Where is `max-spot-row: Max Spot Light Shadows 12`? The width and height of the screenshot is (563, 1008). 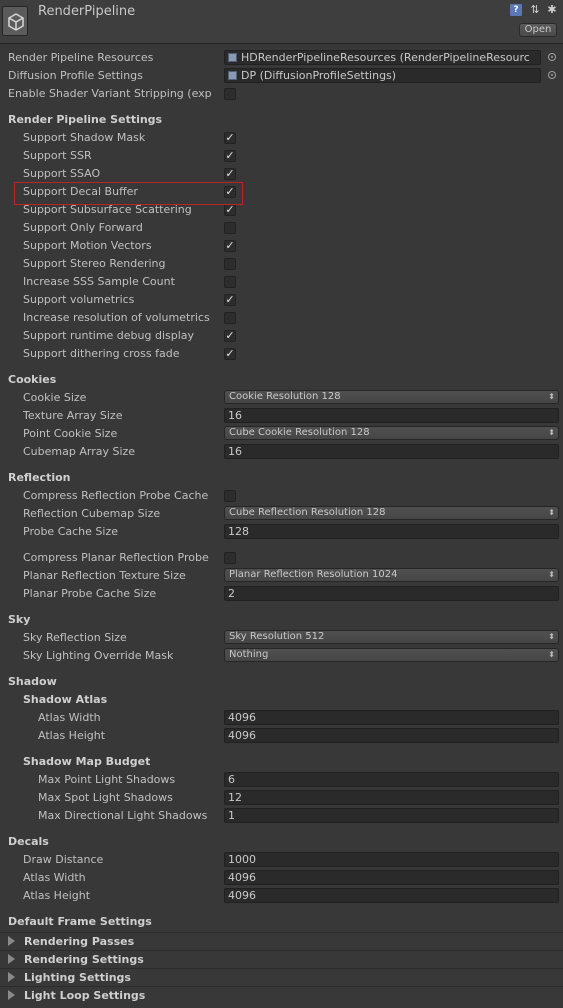 max-spot-row: Max Spot Light Shadows 12 is located at coordinates (281, 798).